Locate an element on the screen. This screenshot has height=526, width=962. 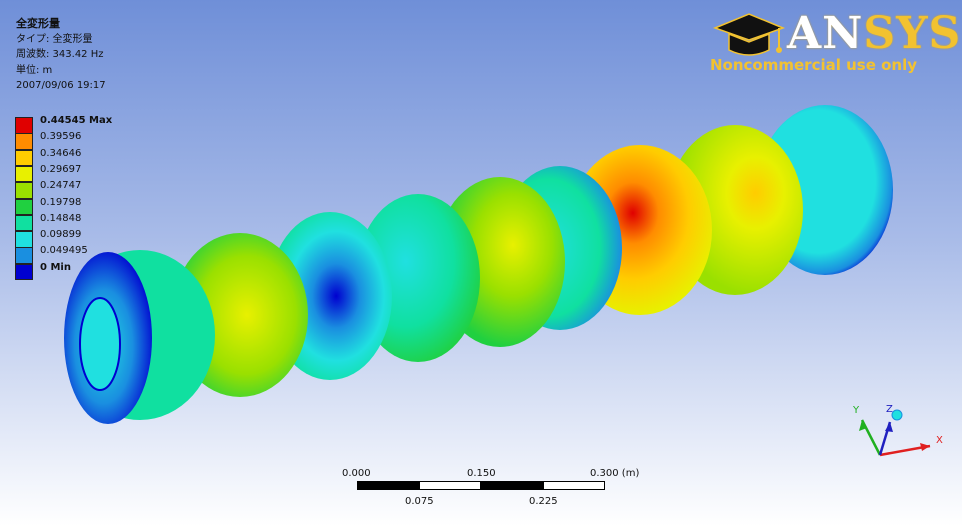
scale-tick-225: 0.225 is located at coordinates (543, 501).